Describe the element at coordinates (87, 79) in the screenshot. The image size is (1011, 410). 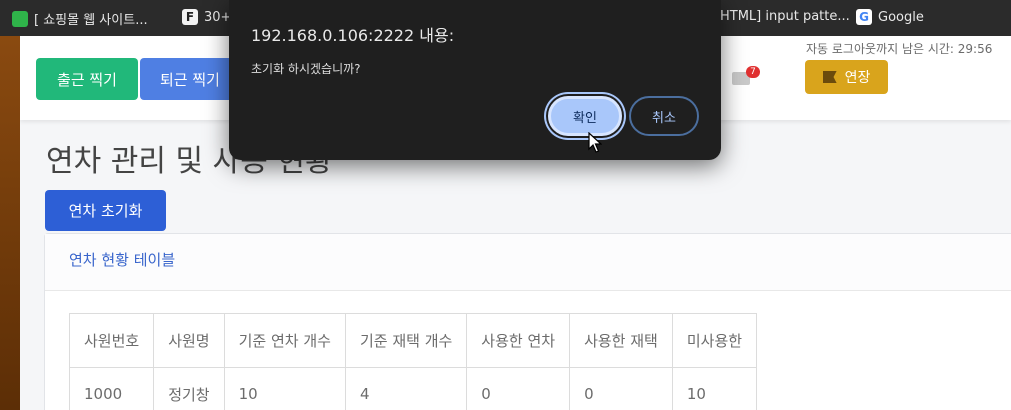
I see `clock-in-button: 출근 찍기` at that location.